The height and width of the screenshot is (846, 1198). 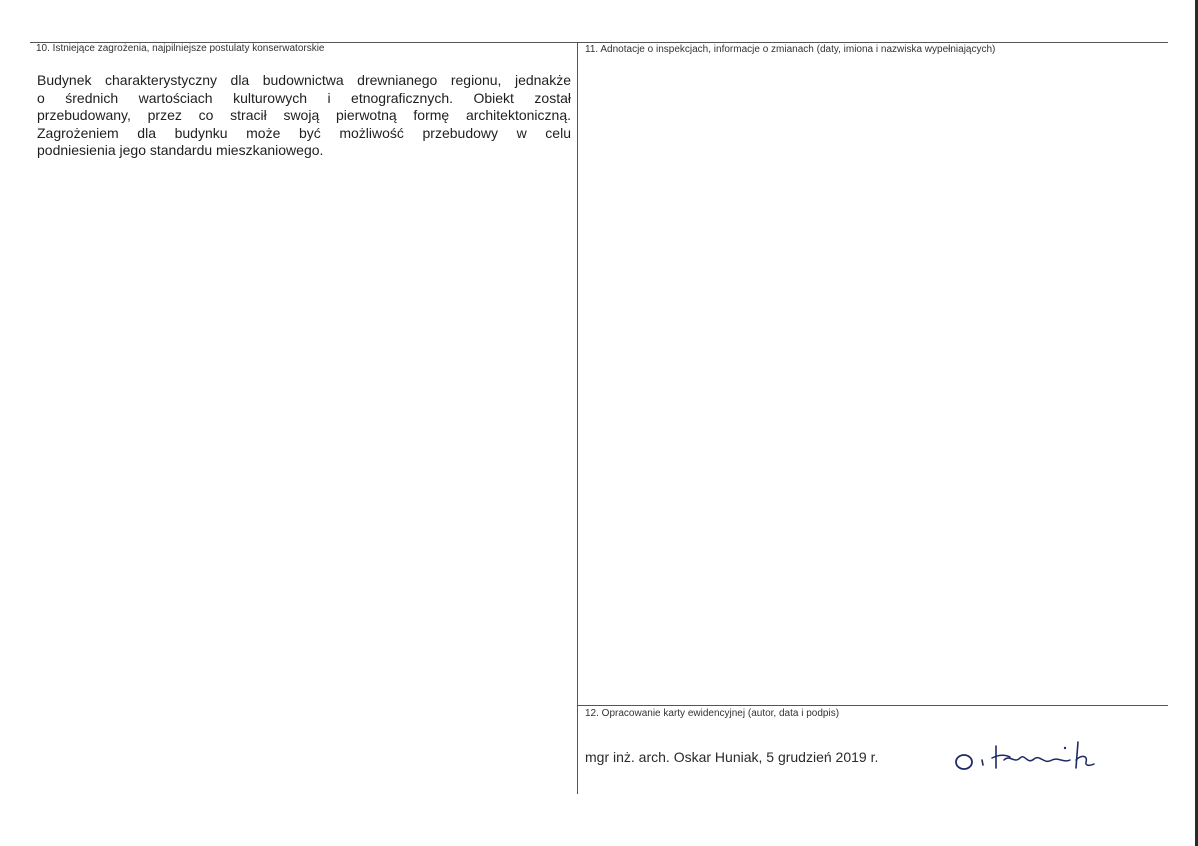 What do you see at coordinates (872, 705) in the screenshot?
I see `section12-rule` at bounding box center [872, 705].